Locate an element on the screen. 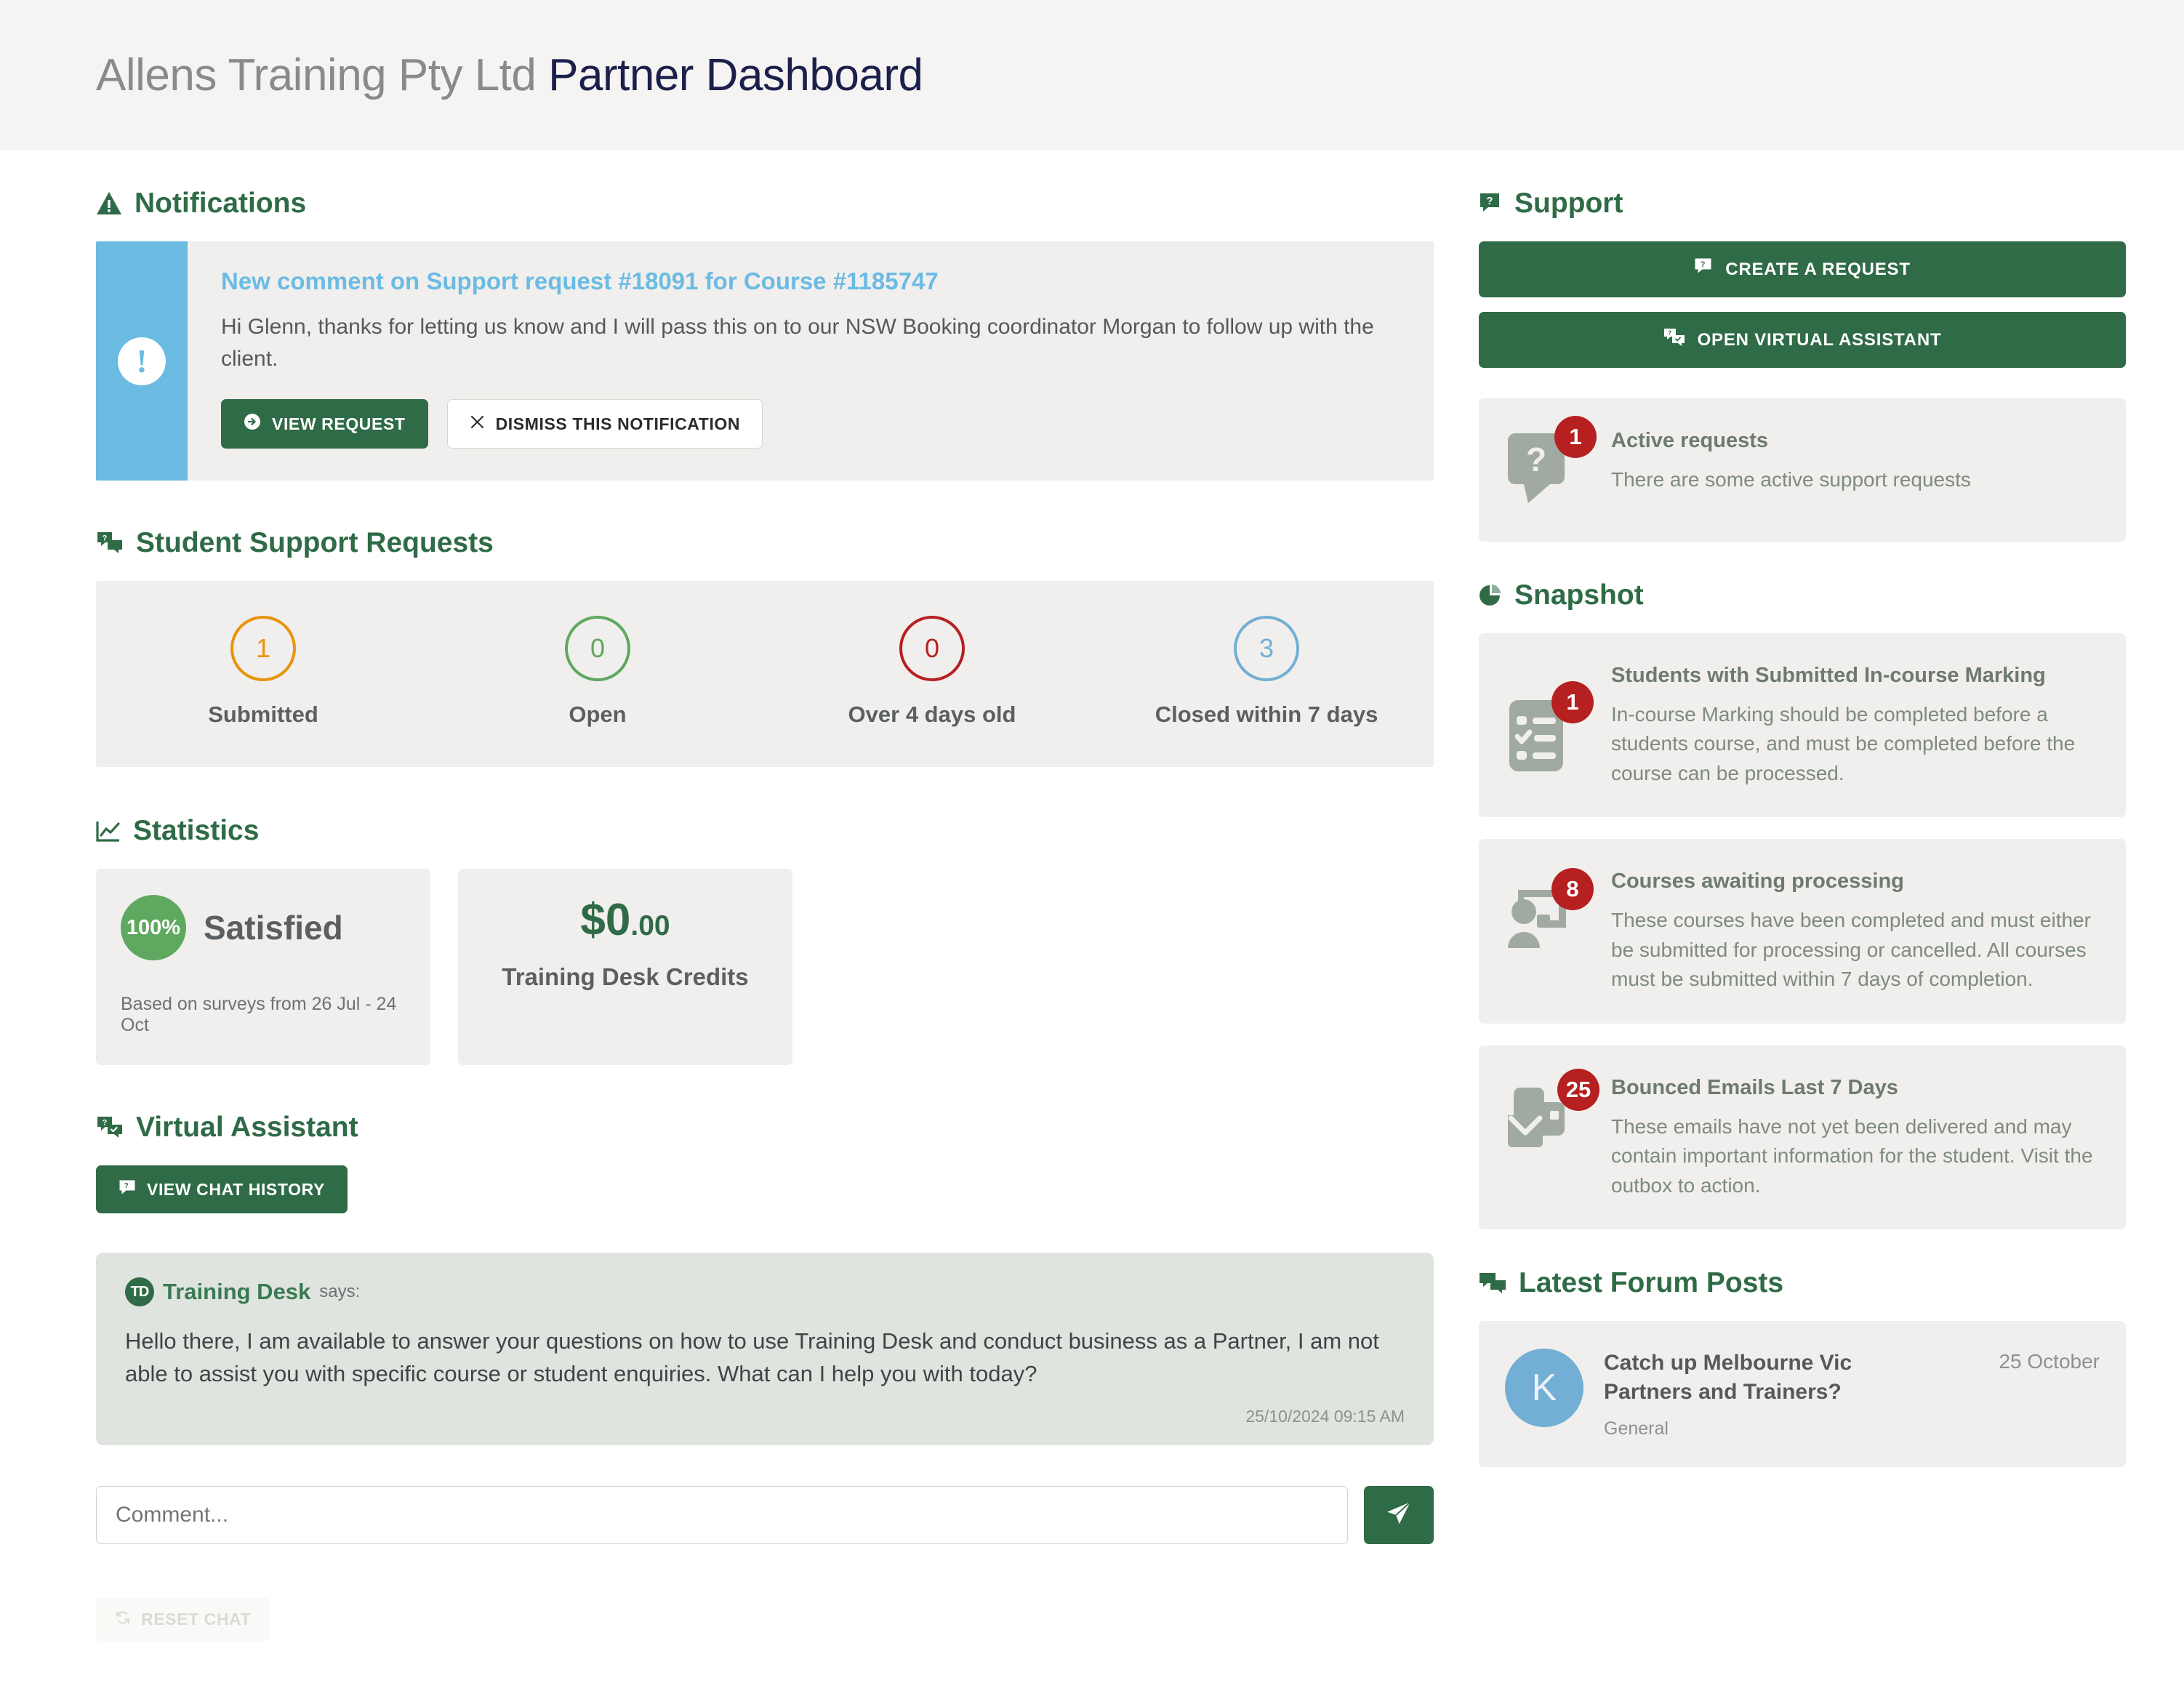 This screenshot has height=1707, width=2184. support-heading: ? Support is located at coordinates (1802, 204).